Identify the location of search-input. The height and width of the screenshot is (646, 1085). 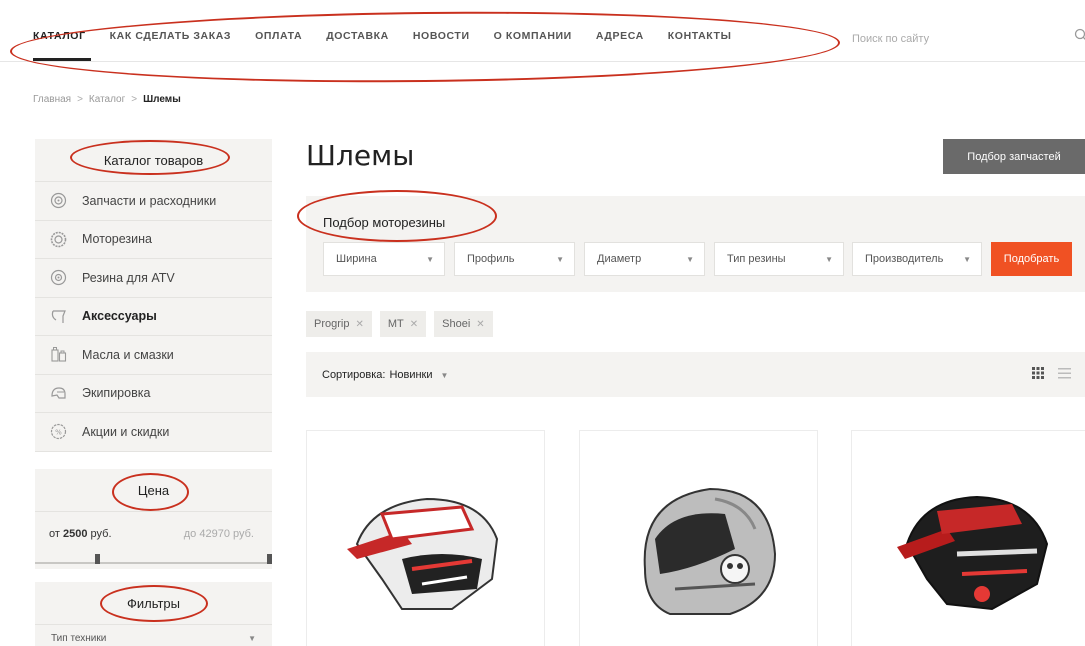
(968, 39).